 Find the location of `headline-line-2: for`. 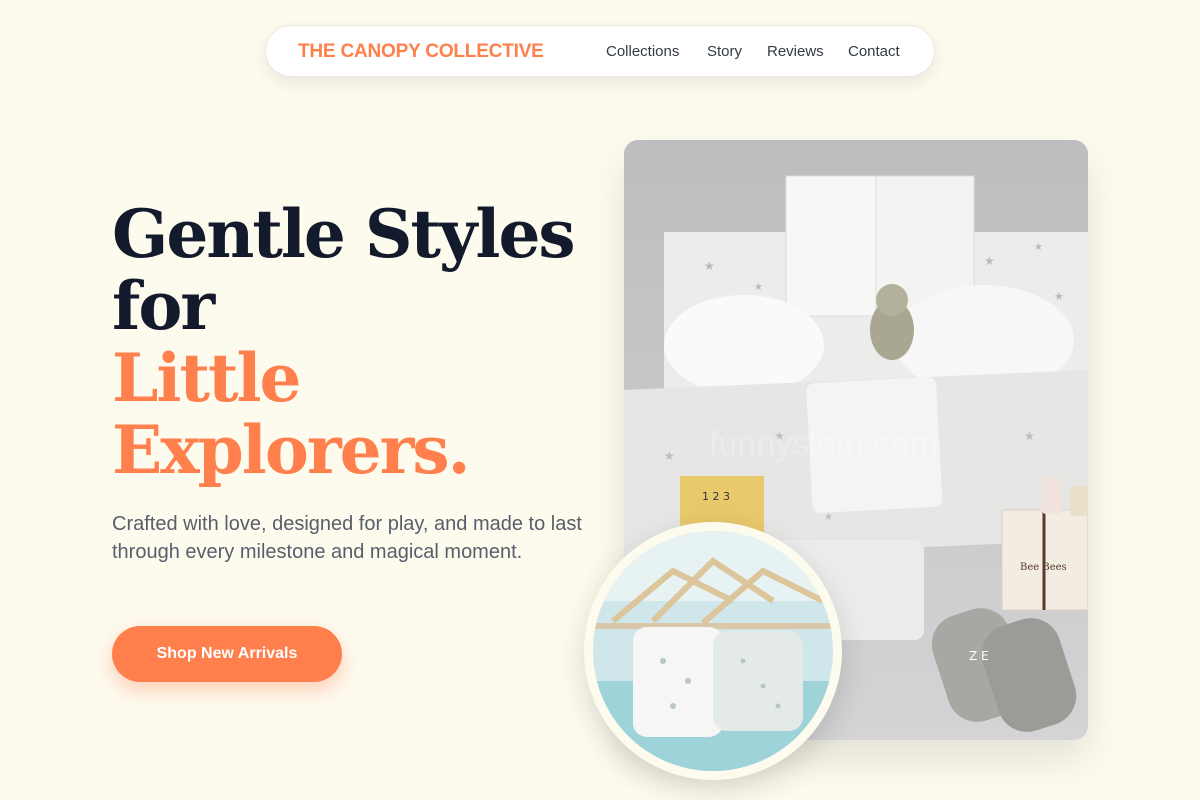

headline-line-2: for is located at coordinates (163, 306).